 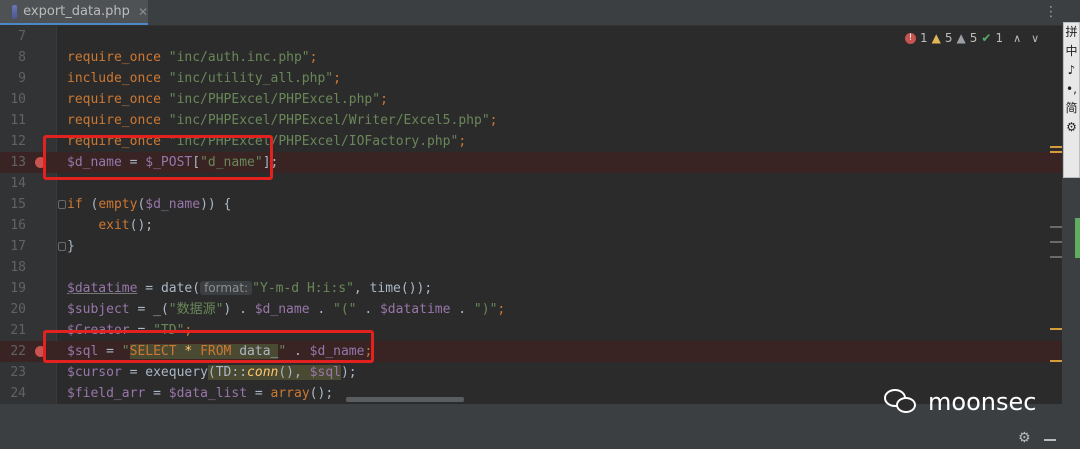 What do you see at coordinates (22, 36) in the screenshot?
I see `line-number: 7` at bounding box center [22, 36].